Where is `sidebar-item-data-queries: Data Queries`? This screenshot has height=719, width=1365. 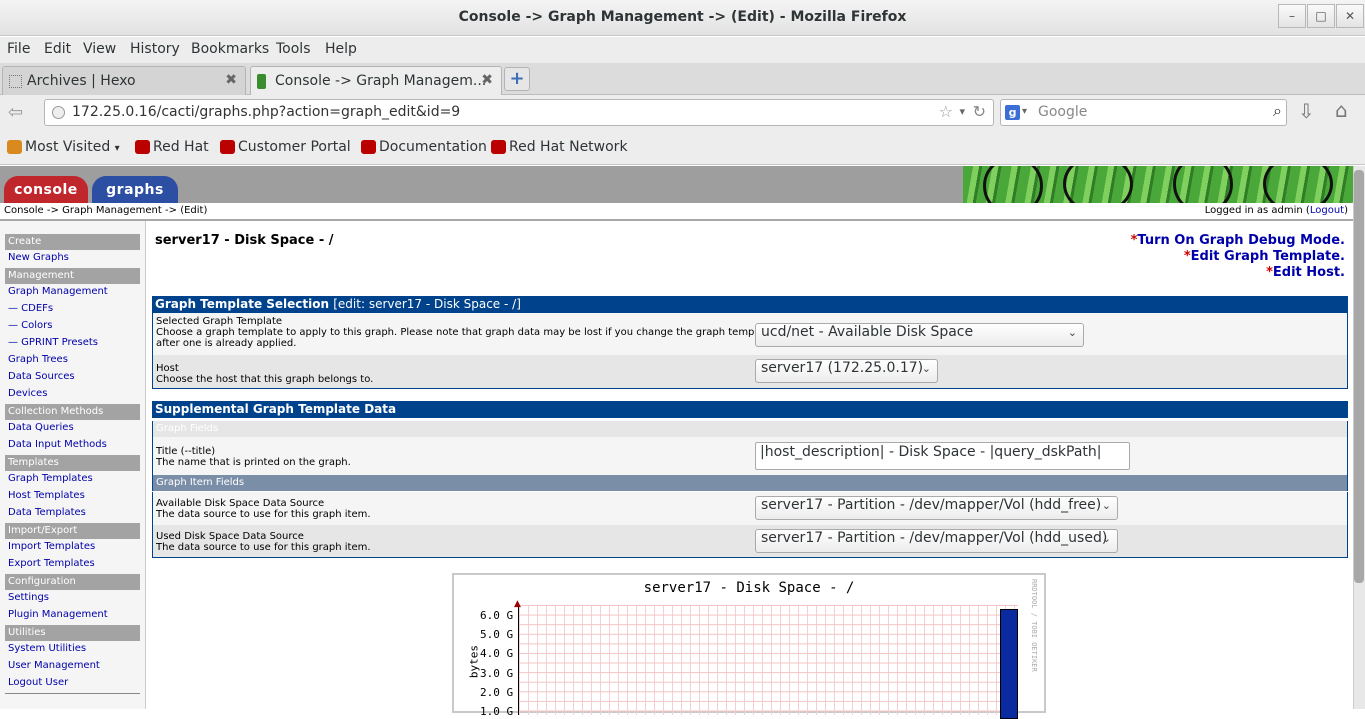 sidebar-item-data-queries: Data Queries is located at coordinates (41, 427).